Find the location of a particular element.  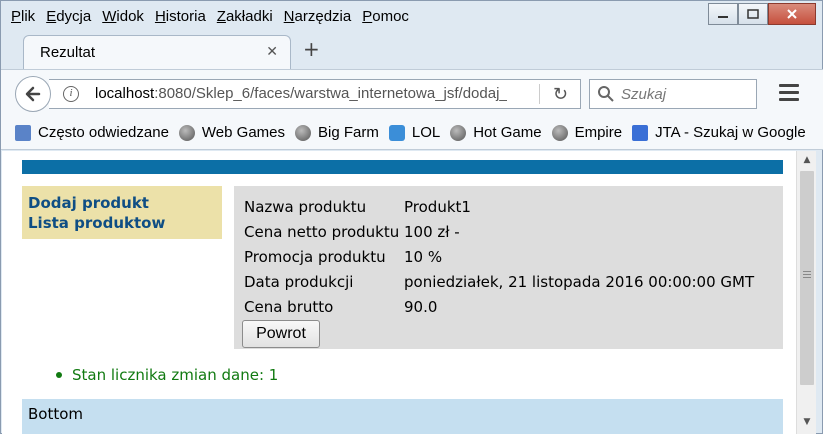

row-label: Nazwa produktu is located at coordinates (305, 207).